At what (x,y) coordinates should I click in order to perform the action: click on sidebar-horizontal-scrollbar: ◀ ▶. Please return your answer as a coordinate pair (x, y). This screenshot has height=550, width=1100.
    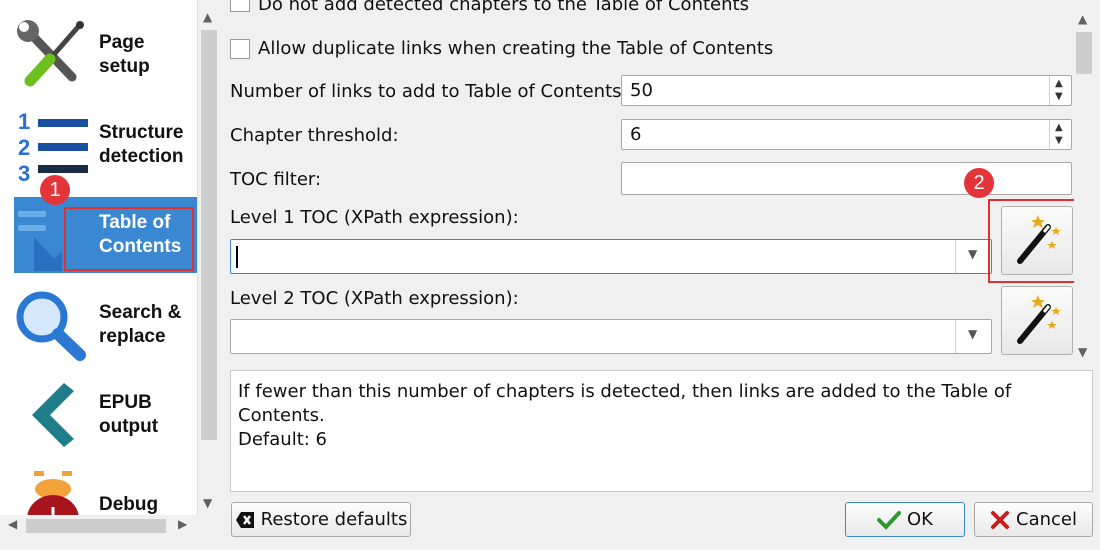
    Looking at the image, I should click on (99, 526).